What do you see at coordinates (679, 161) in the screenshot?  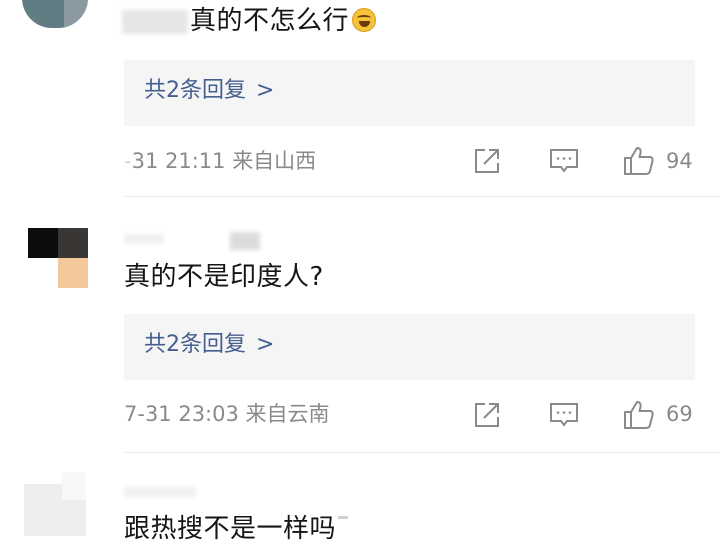 I see `like-count: 94` at bounding box center [679, 161].